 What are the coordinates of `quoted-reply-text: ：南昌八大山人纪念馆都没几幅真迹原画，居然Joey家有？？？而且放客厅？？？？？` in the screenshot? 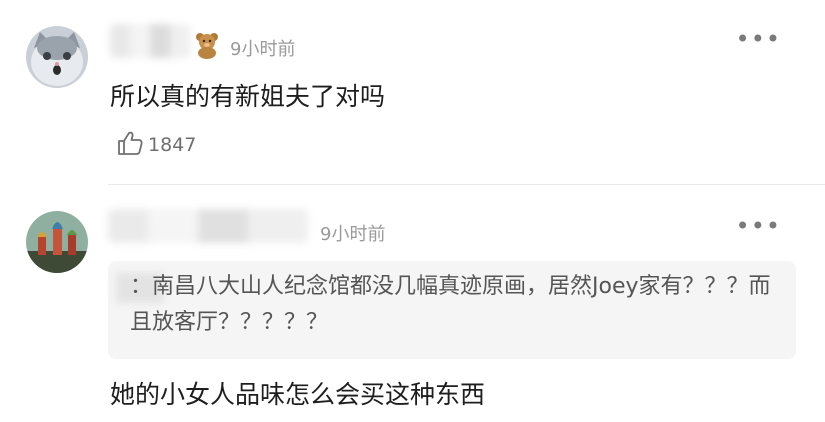 It's located at (450, 304).